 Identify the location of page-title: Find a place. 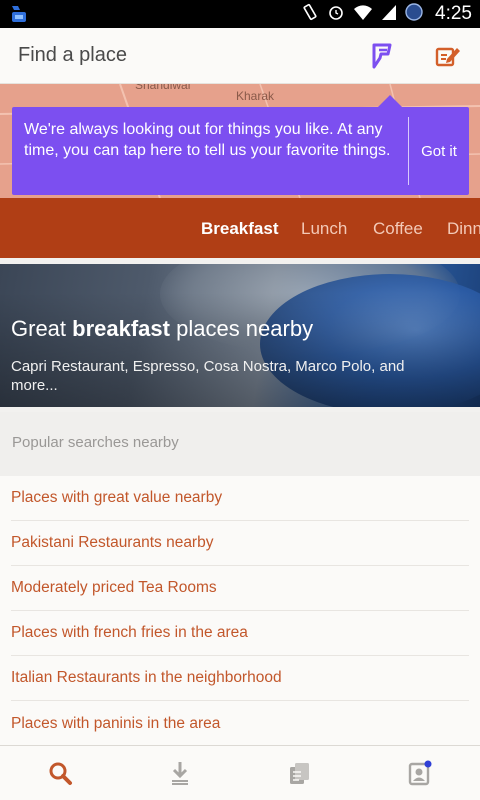
(72, 55).